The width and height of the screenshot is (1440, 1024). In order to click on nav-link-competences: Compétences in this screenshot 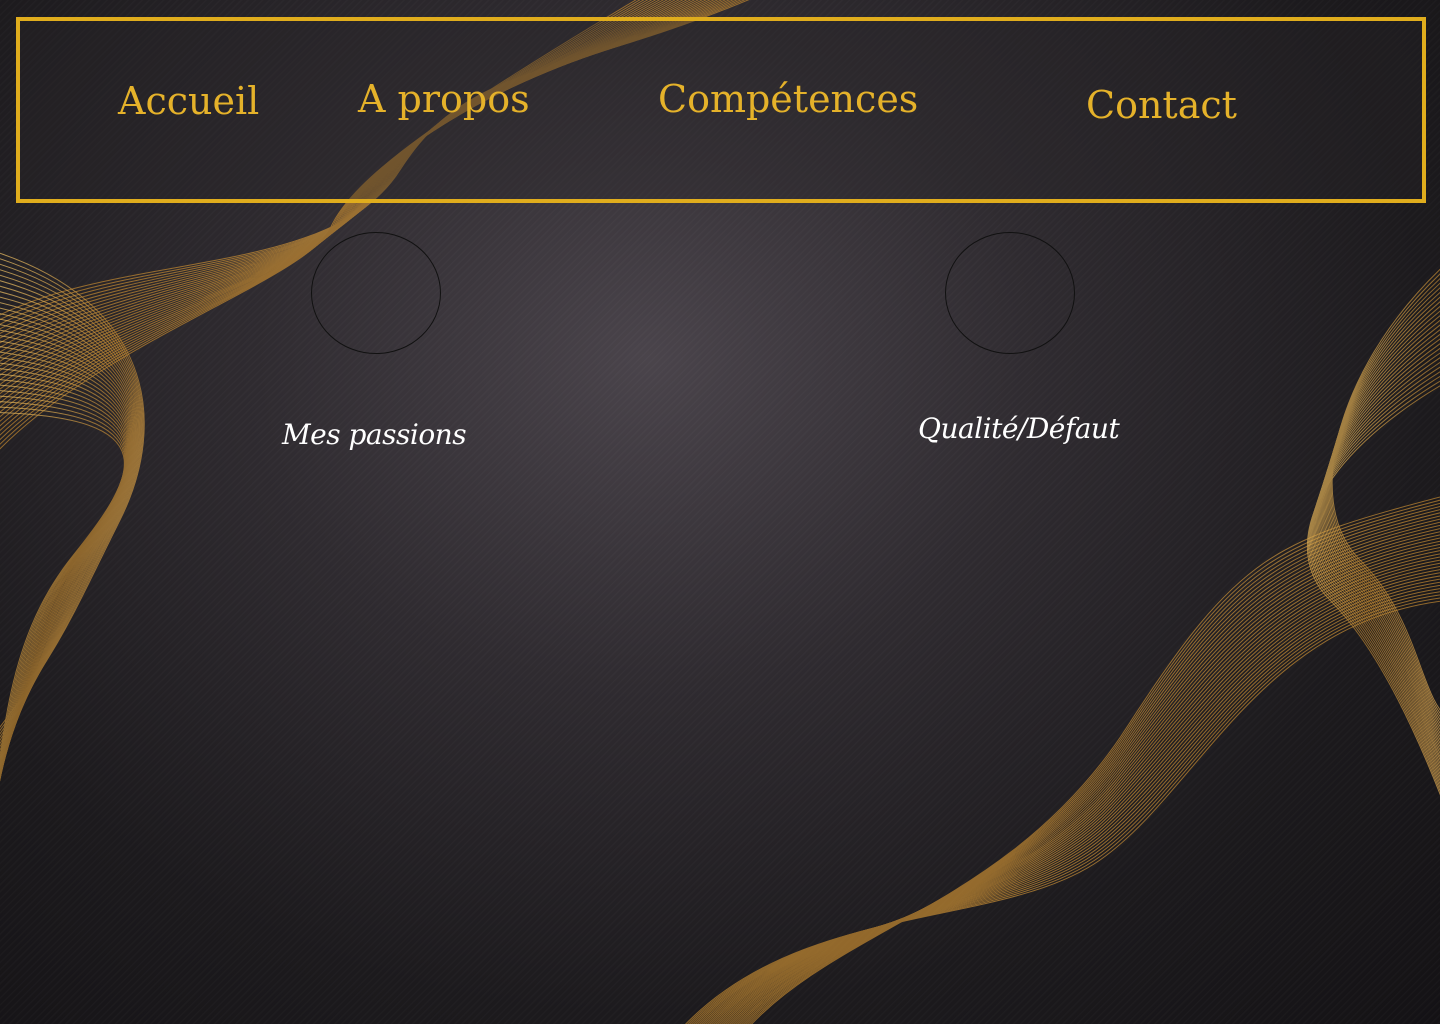, I will do `click(788, 99)`.